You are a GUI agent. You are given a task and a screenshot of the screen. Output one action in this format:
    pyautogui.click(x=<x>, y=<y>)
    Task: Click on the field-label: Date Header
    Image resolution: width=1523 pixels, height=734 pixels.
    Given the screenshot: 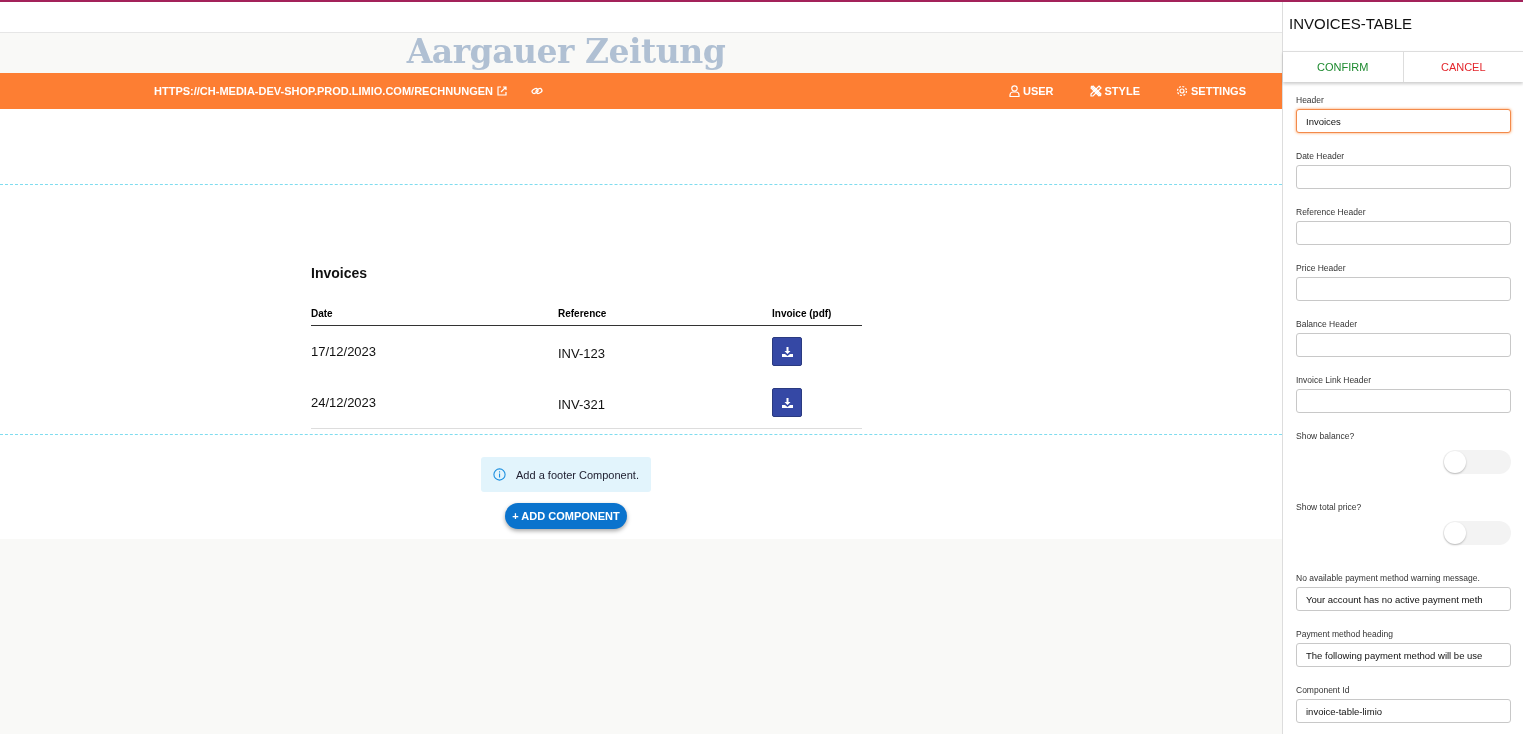 What is the action you would take?
    pyautogui.click(x=1321, y=156)
    